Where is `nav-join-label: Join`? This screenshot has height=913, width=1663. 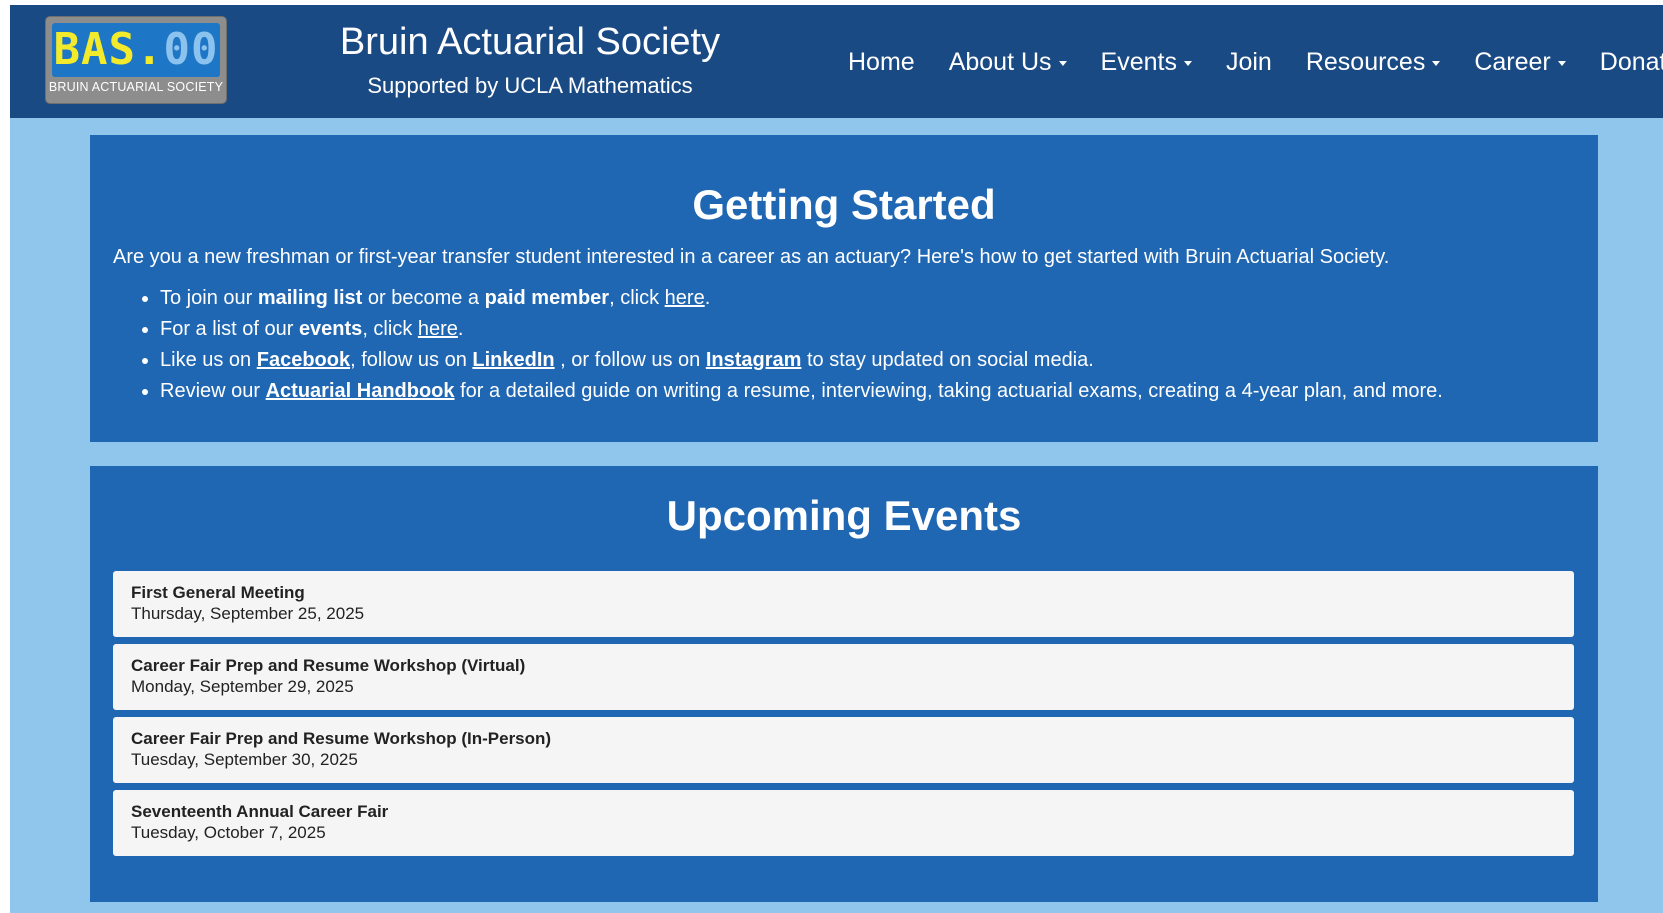 nav-join-label: Join is located at coordinates (1248, 62).